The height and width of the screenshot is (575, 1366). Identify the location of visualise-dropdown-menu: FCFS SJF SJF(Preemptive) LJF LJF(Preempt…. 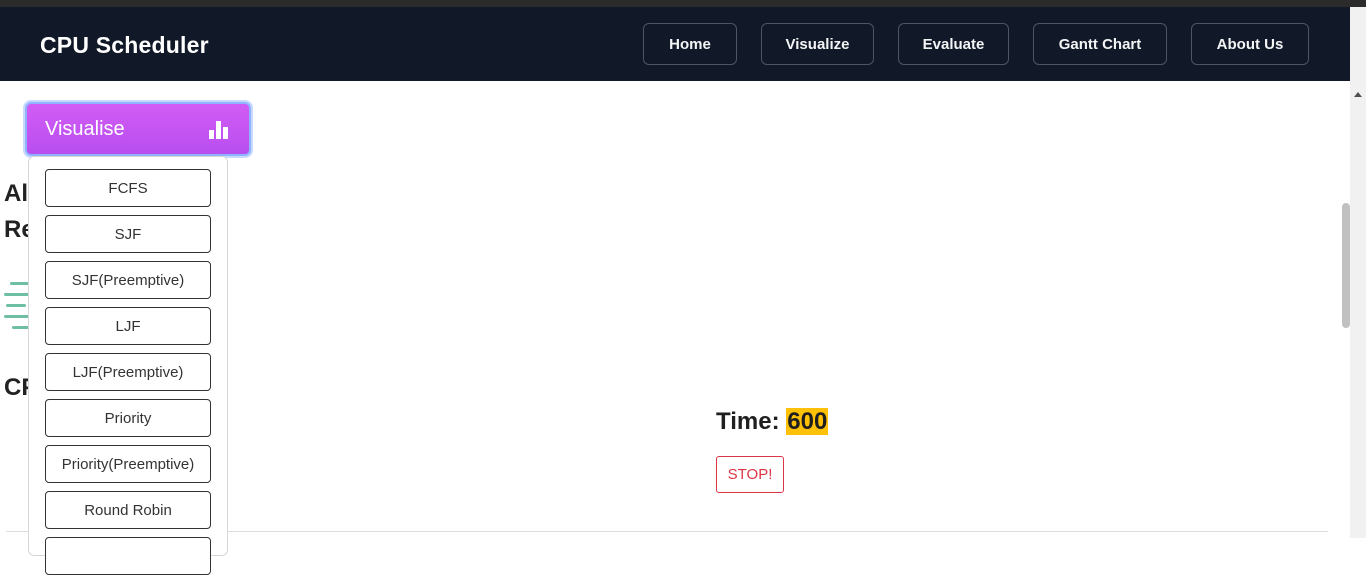
(128, 365).